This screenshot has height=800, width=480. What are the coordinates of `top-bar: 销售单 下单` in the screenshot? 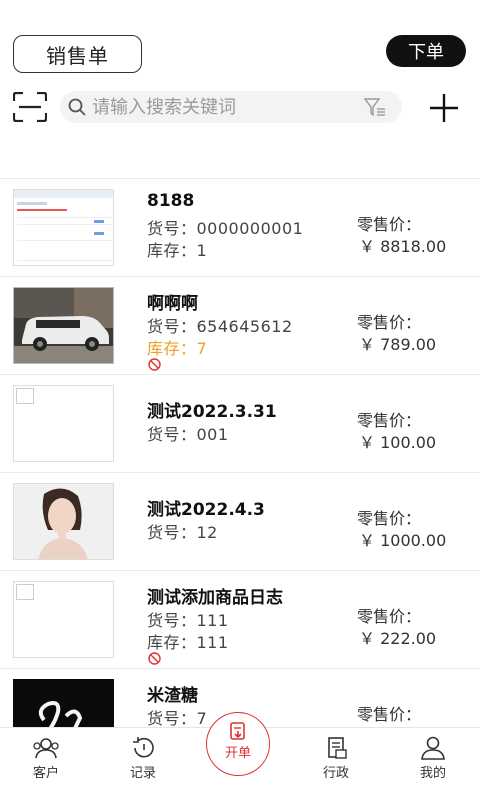 It's located at (240, 42).